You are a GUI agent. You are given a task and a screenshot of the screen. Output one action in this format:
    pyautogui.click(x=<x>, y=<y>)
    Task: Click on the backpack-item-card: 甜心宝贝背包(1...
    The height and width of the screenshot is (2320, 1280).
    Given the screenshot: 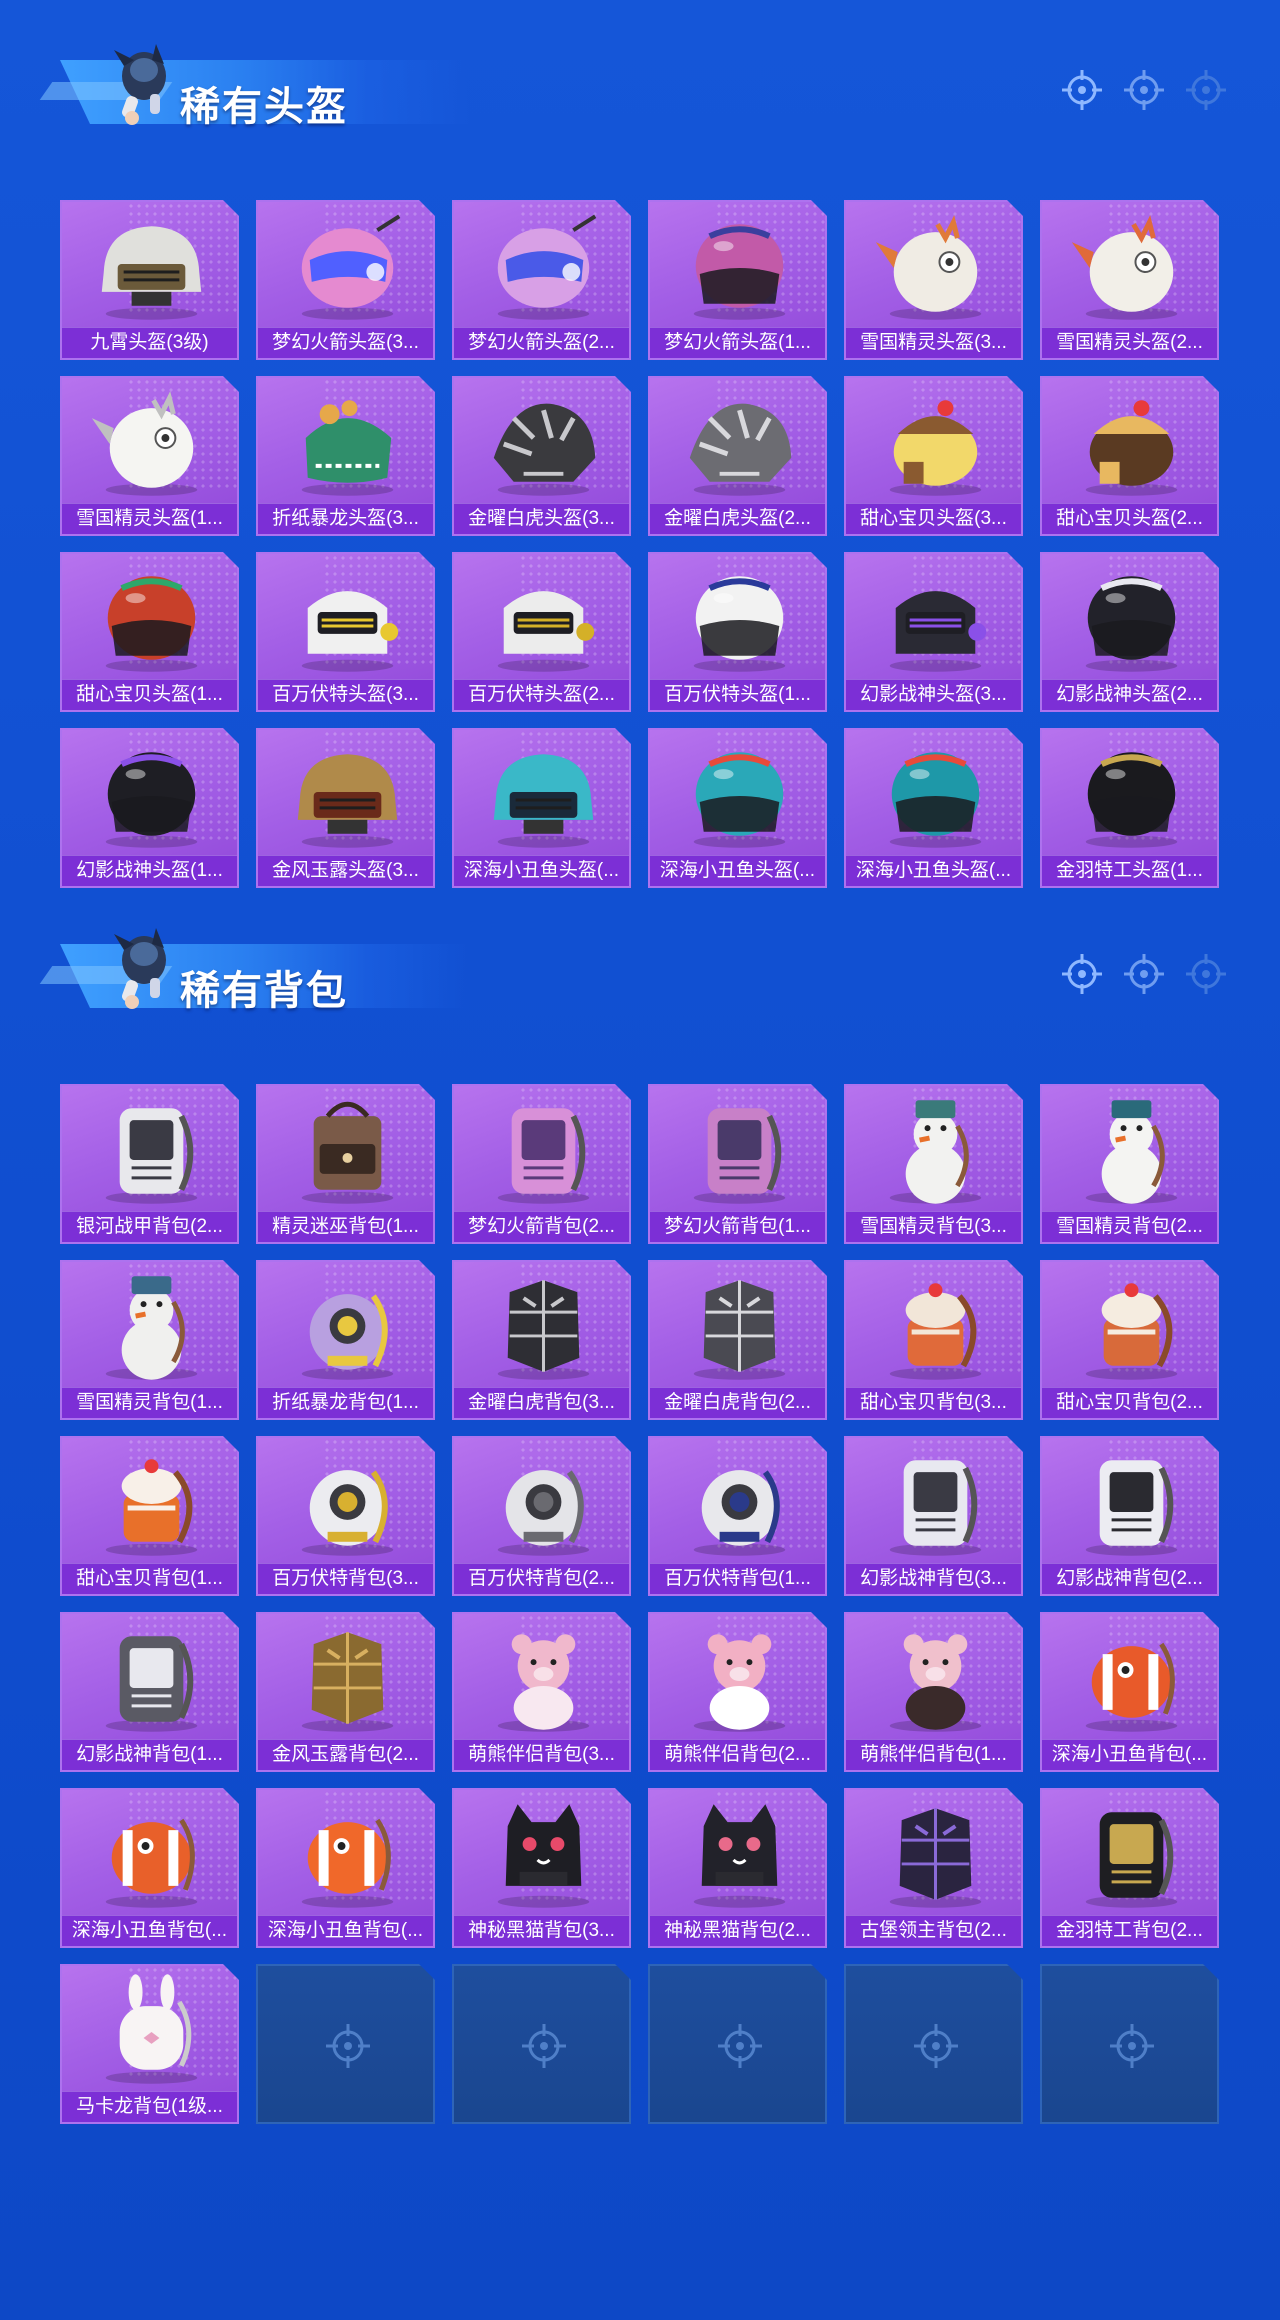 What is the action you would take?
    pyautogui.click(x=149, y=1516)
    